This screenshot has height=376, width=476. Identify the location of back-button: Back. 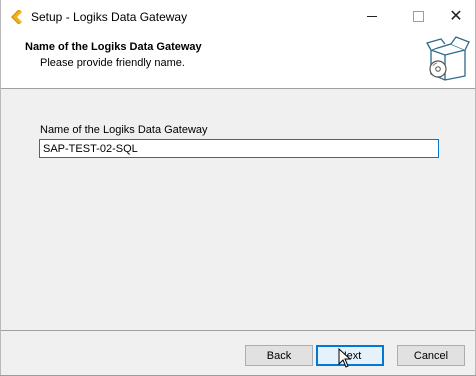
(279, 355).